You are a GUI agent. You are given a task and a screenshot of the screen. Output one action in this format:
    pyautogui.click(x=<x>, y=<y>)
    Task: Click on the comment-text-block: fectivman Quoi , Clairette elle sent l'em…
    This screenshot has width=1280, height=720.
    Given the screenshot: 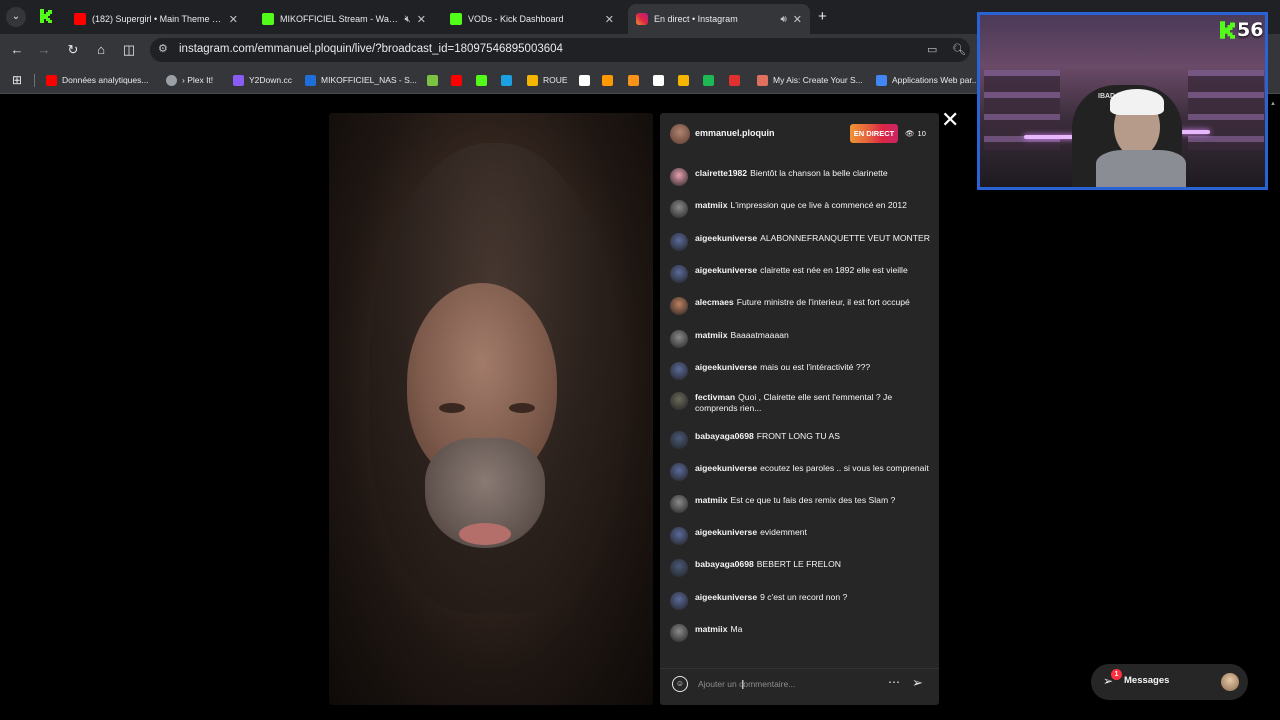 What is the action you would take?
    pyautogui.click(x=812, y=403)
    